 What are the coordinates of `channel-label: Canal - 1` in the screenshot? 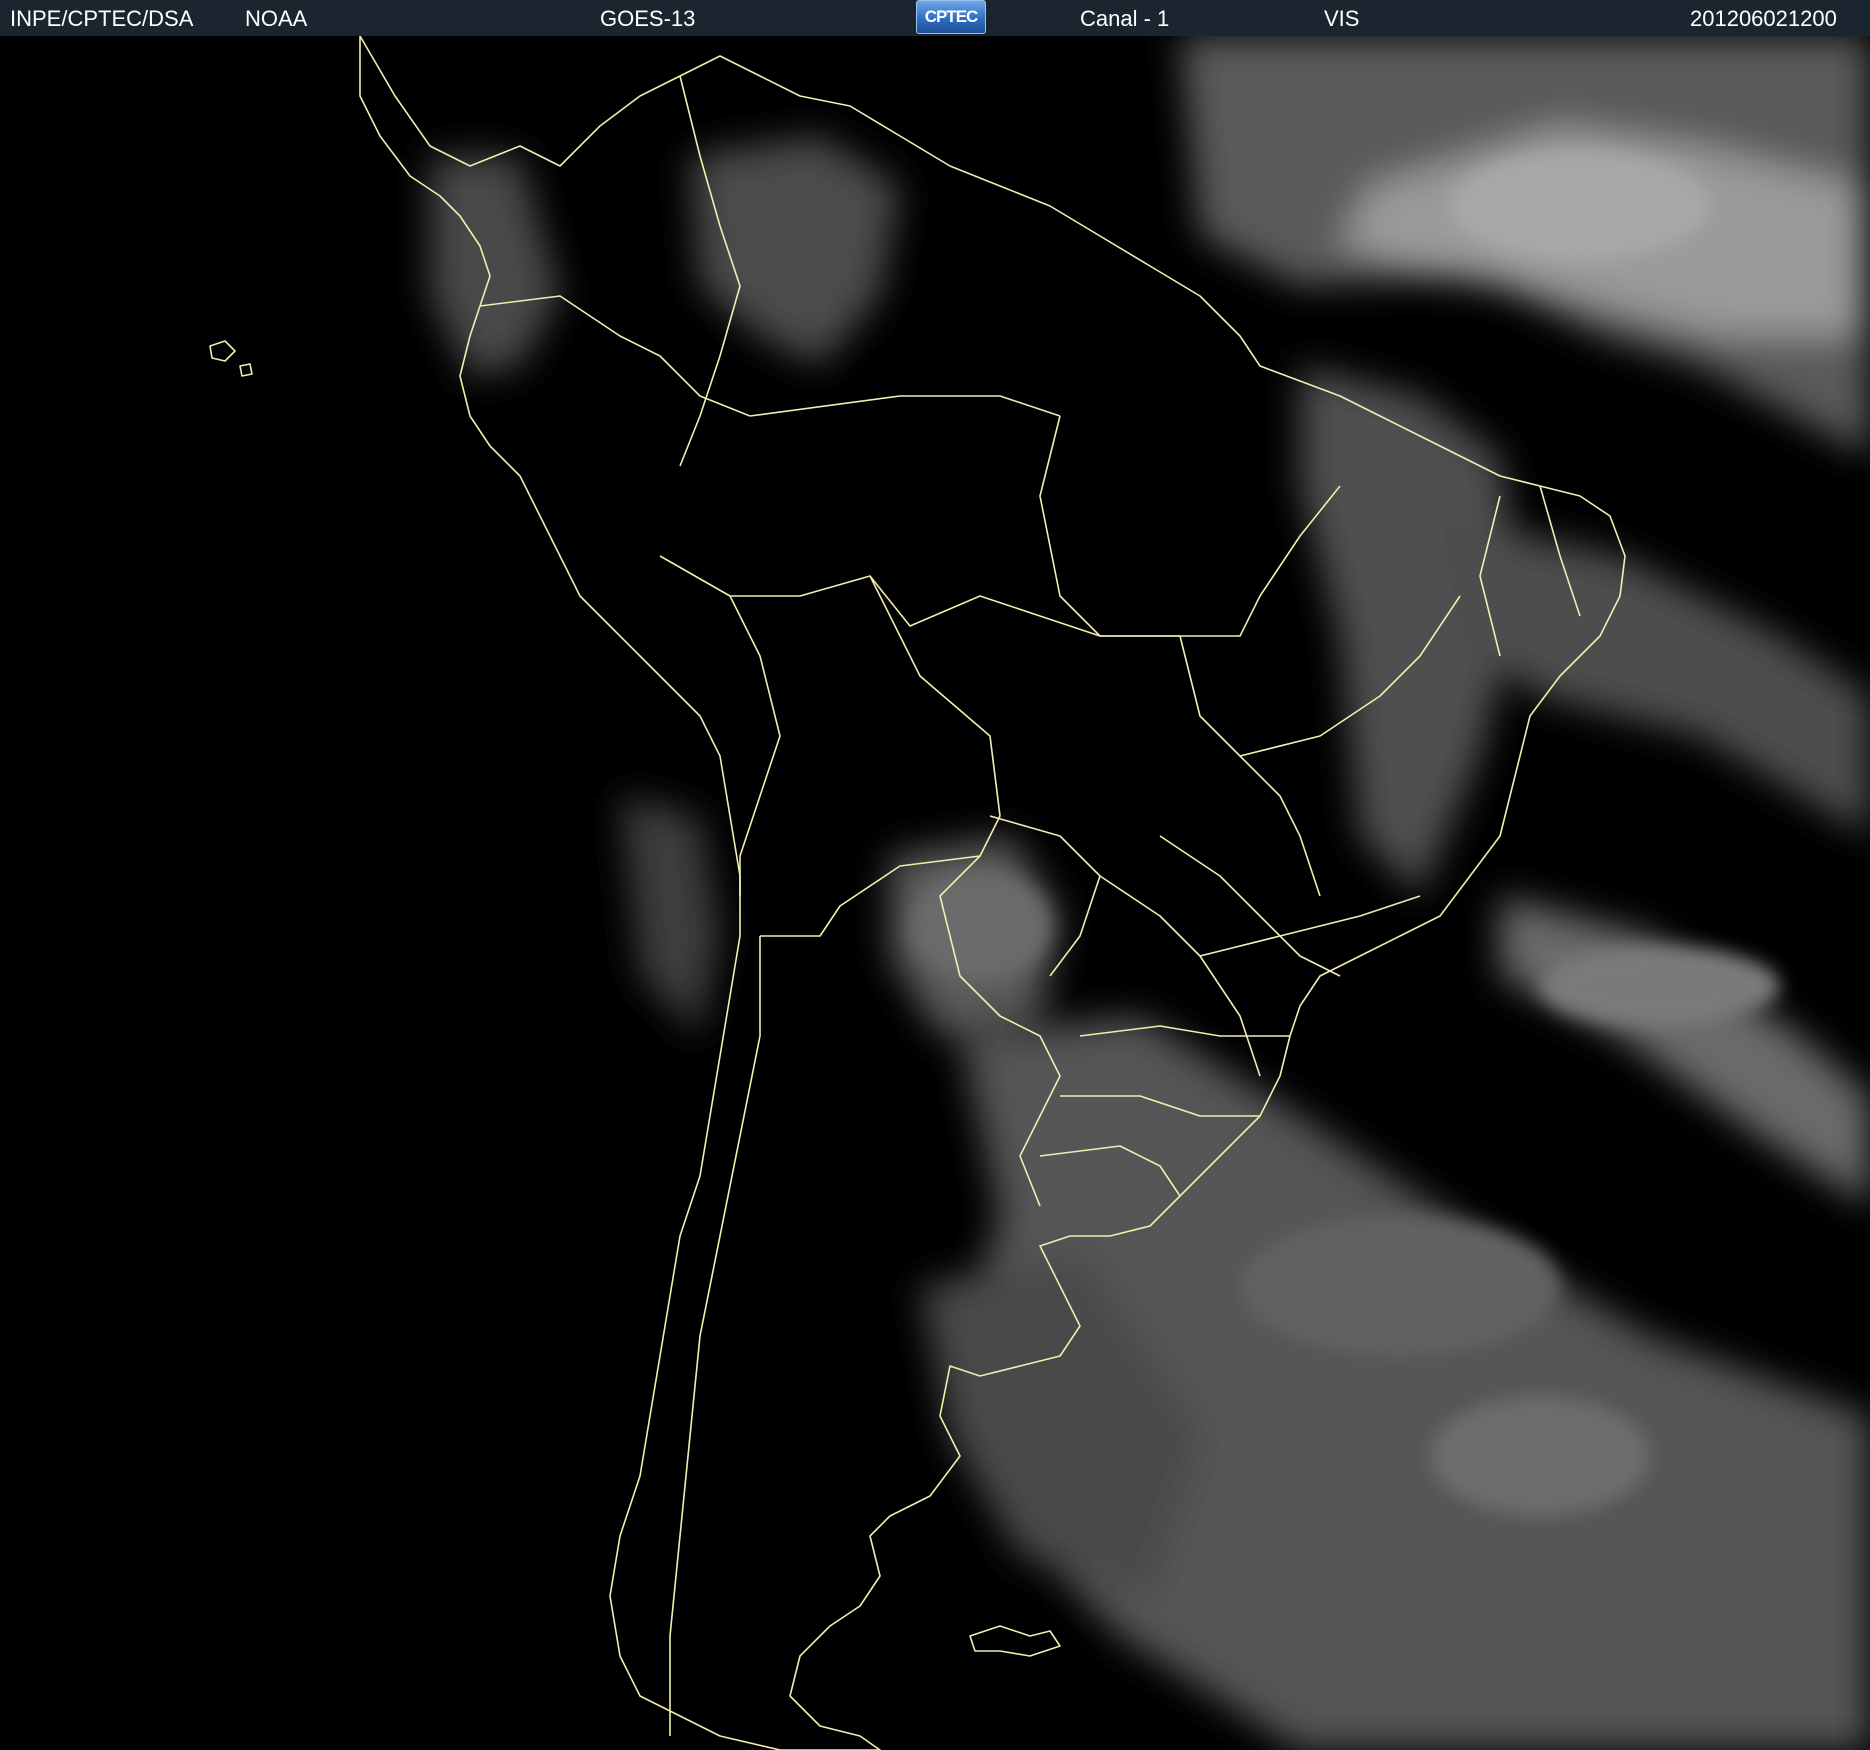 It's located at (1125, 18).